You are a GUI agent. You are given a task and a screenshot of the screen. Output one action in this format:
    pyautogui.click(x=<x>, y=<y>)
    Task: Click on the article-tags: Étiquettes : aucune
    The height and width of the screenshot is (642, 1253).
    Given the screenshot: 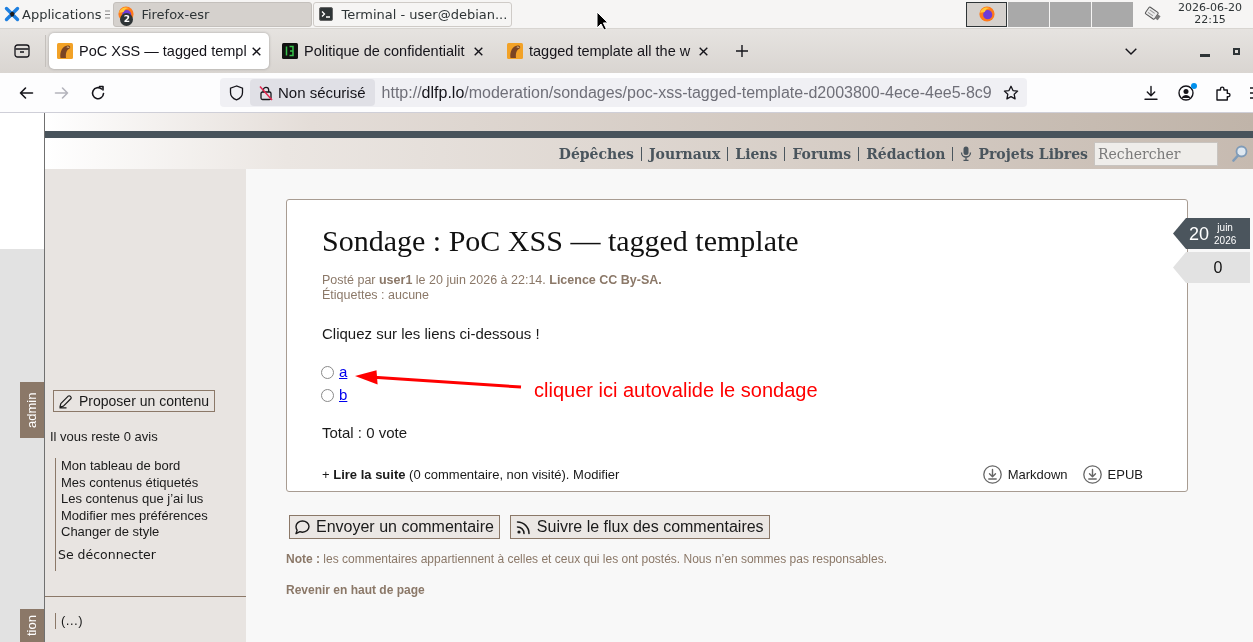 What is the action you would take?
    pyautogui.click(x=376, y=295)
    